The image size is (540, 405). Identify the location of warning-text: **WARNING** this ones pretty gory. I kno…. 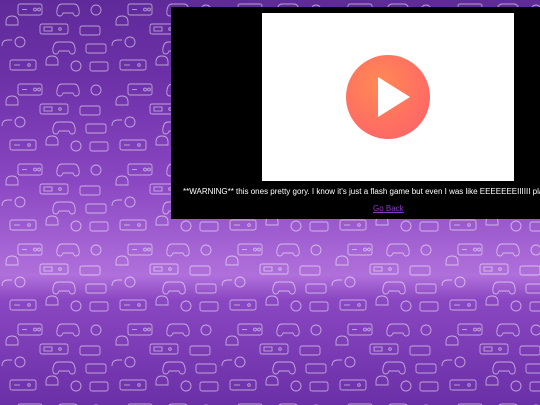
(361, 191).